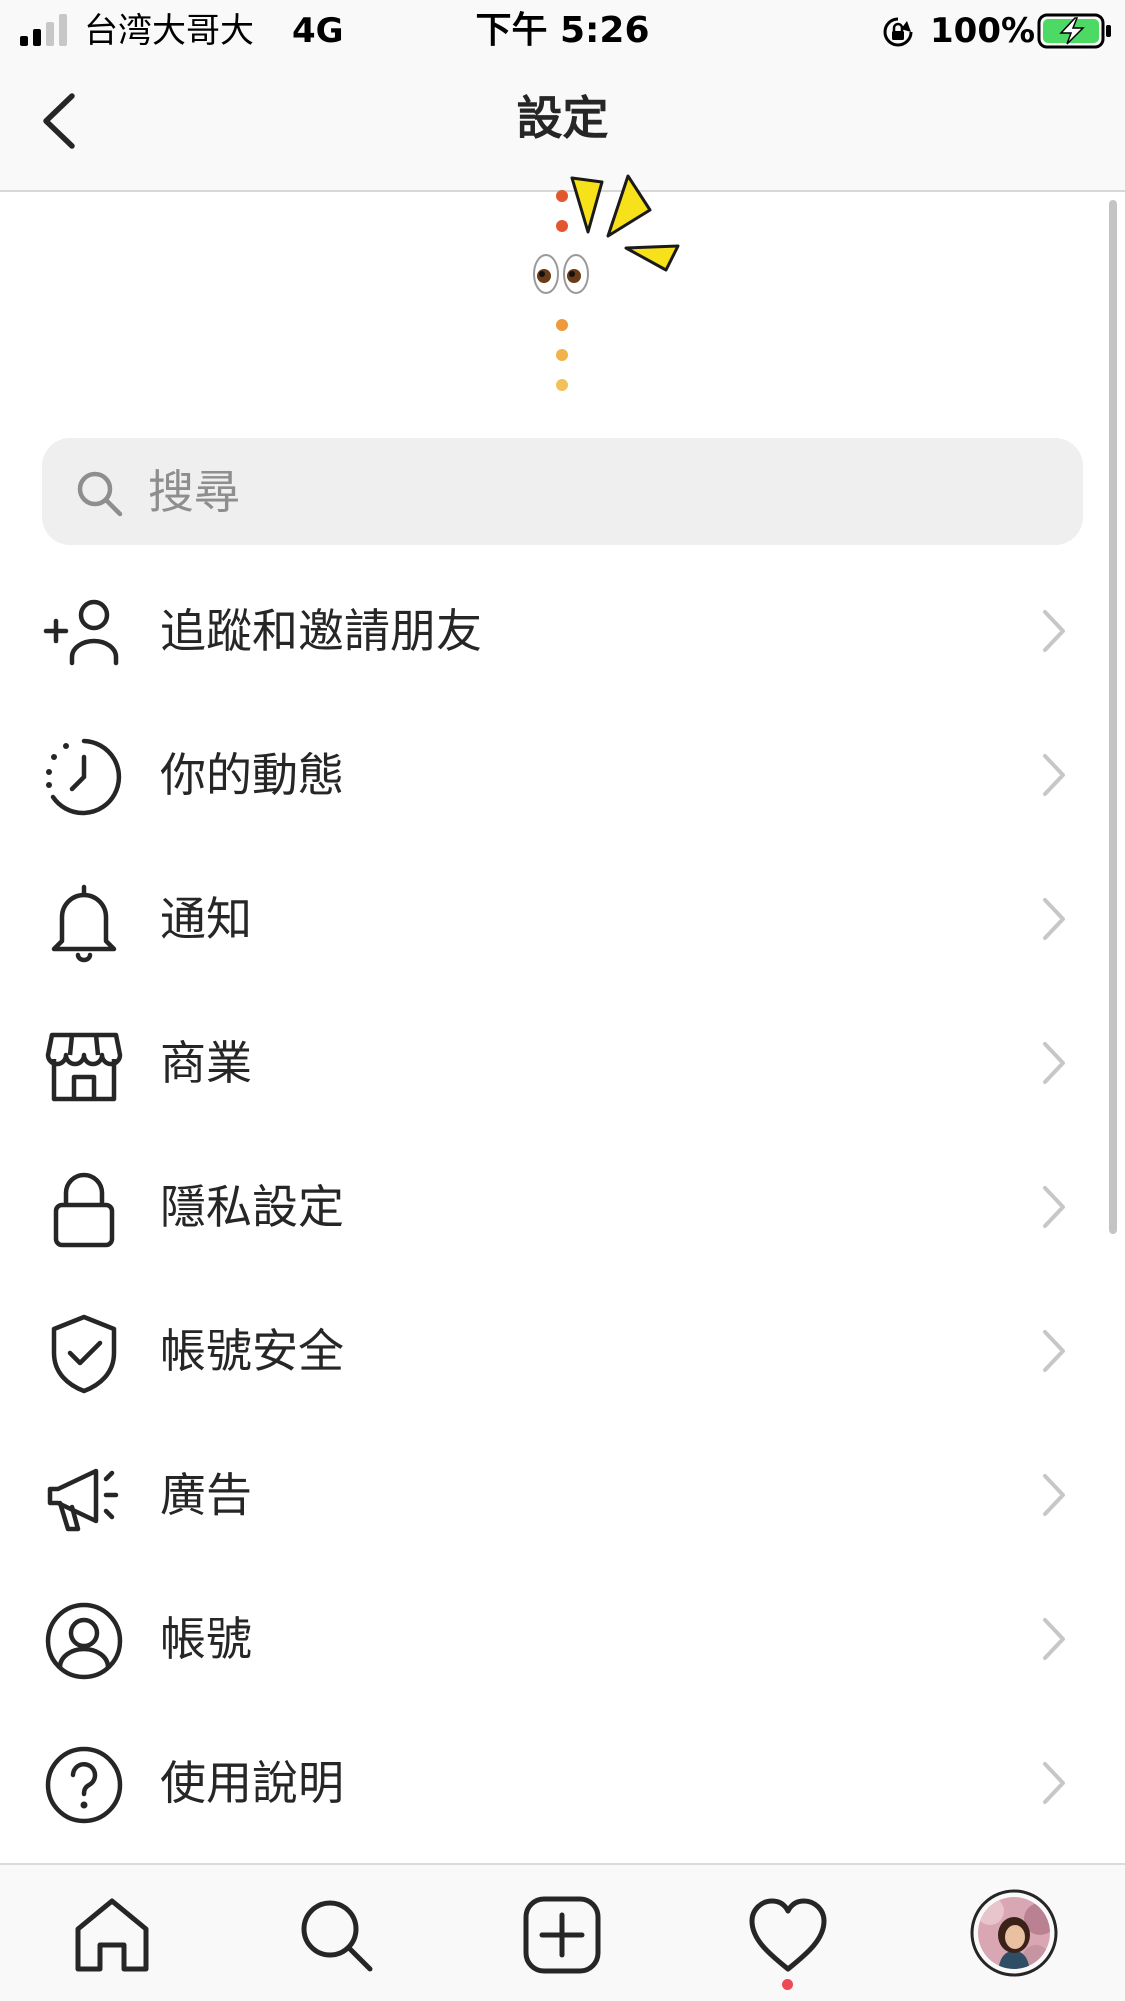 The height and width of the screenshot is (2001, 1125). What do you see at coordinates (206, 1639) in the screenshot?
I see `menu-item-label: 帳號` at bounding box center [206, 1639].